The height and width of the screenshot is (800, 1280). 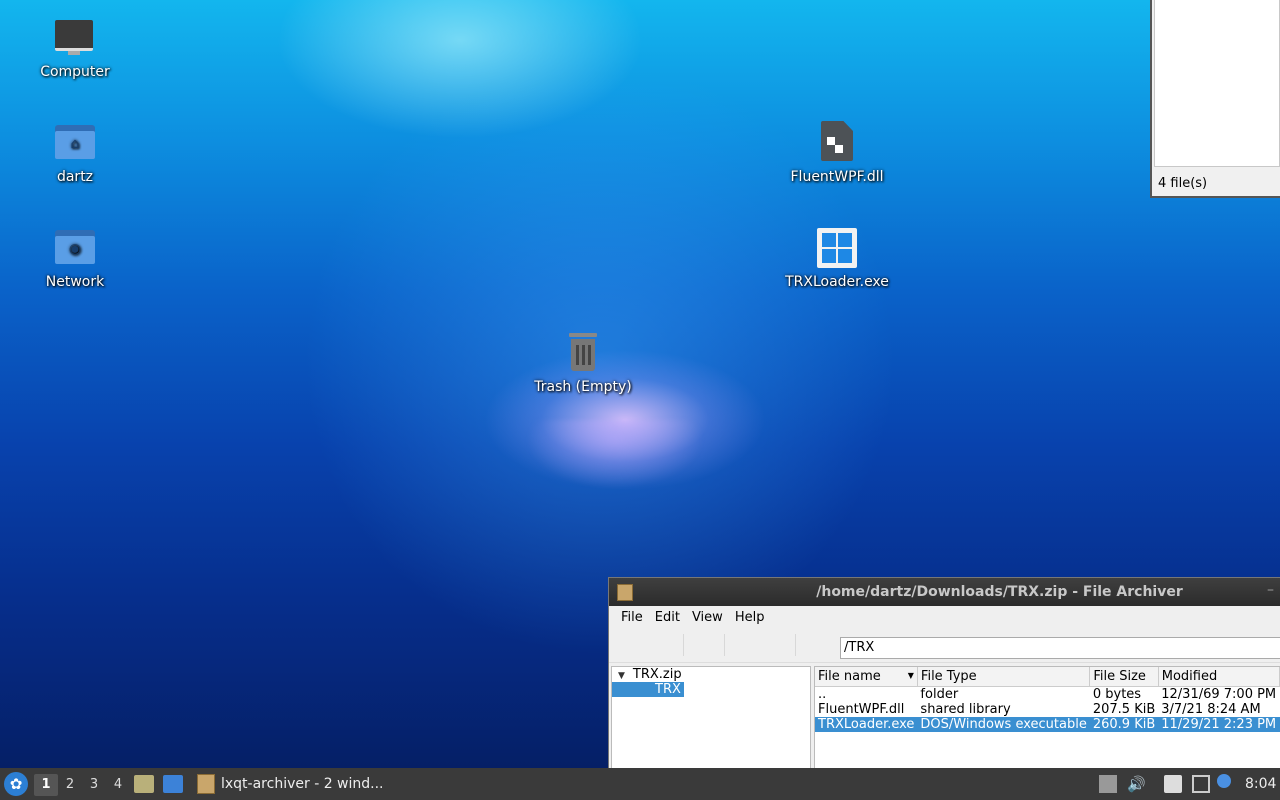 What do you see at coordinates (1219, 724) in the screenshot?
I see `cell-modified: 11/29/21 2:23 PM` at bounding box center [1219, 724].